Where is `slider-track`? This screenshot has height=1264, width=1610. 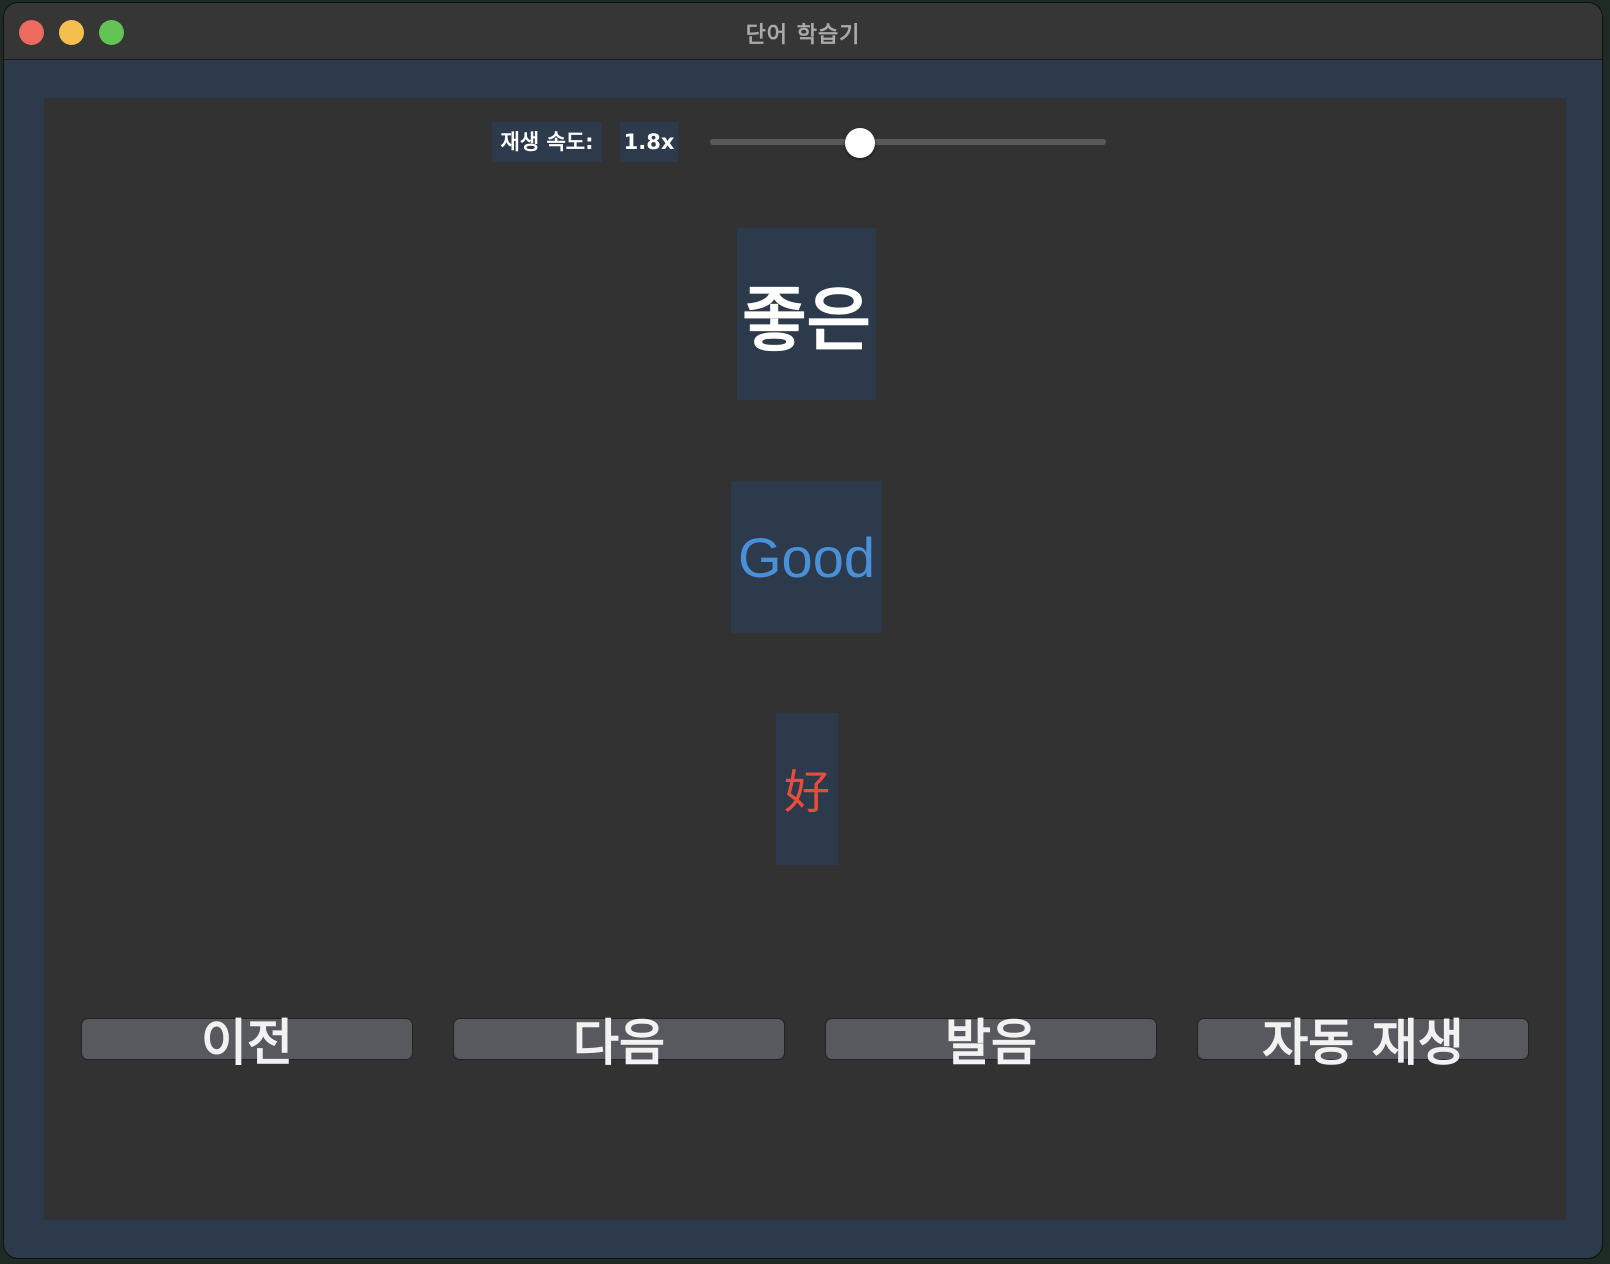
slider-track is located at coordinates (908, 142).